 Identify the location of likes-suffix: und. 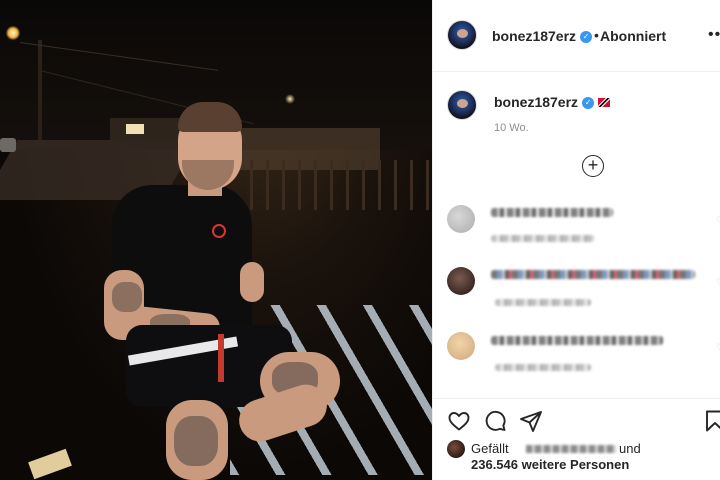
(630, 448).